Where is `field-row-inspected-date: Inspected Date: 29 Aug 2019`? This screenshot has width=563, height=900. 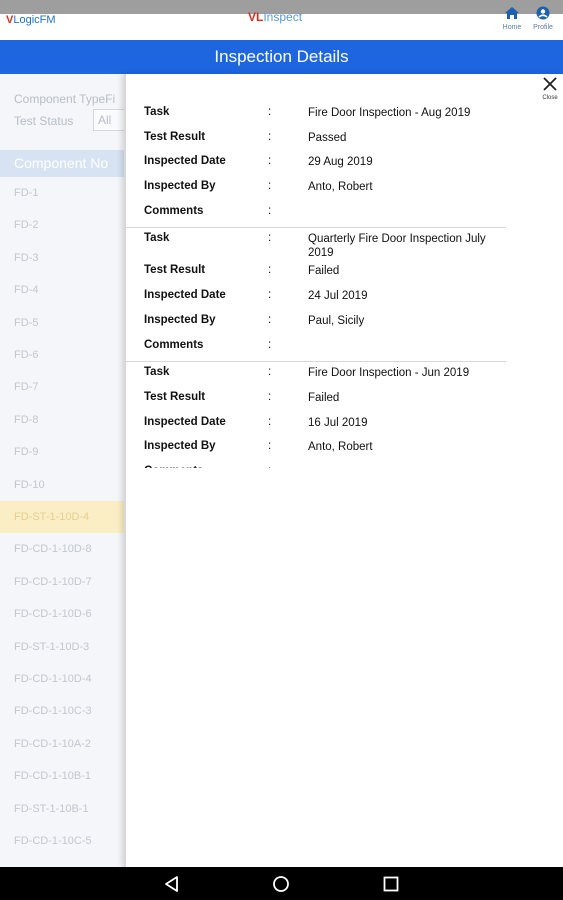 field-row-inspected-date: Inspected Date: 29 Aug 2019 is located at coordinates (316, 163).